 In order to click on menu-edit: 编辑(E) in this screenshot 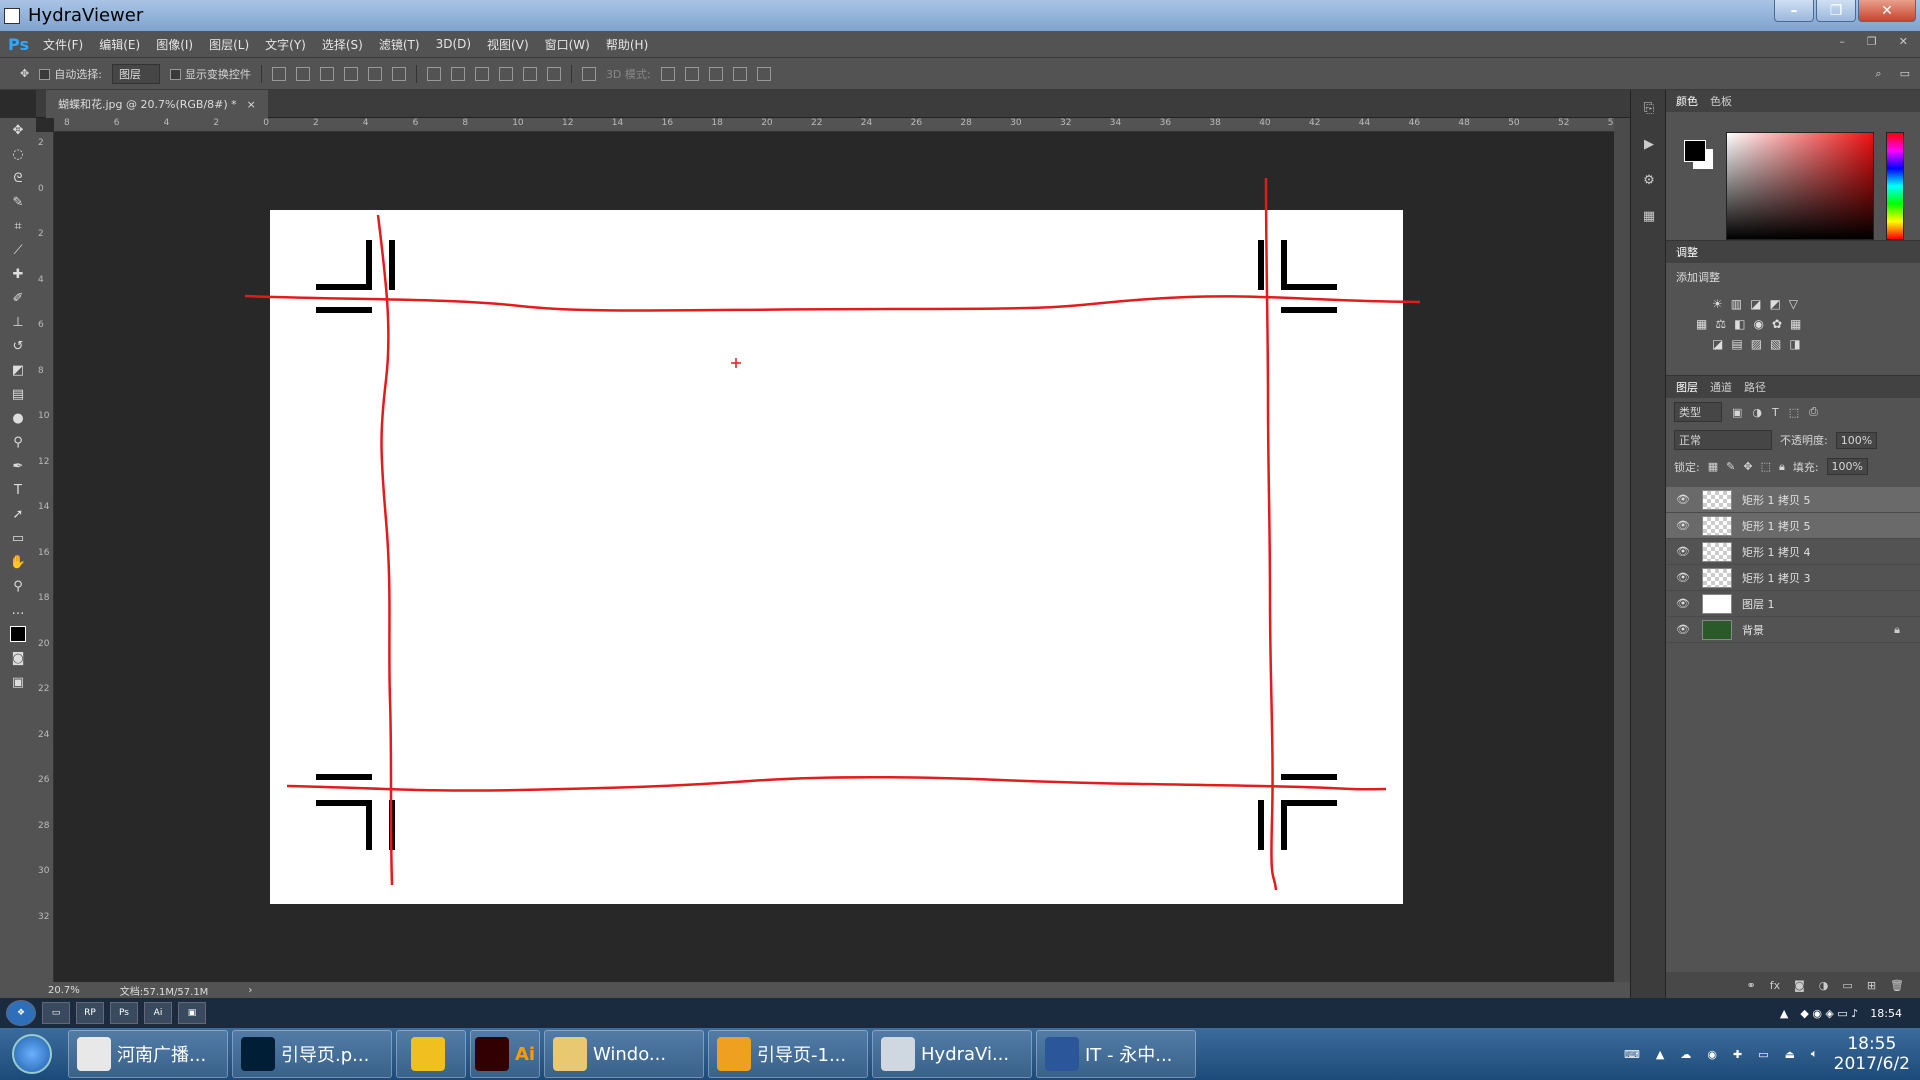, I will do `click(119, 44)`.